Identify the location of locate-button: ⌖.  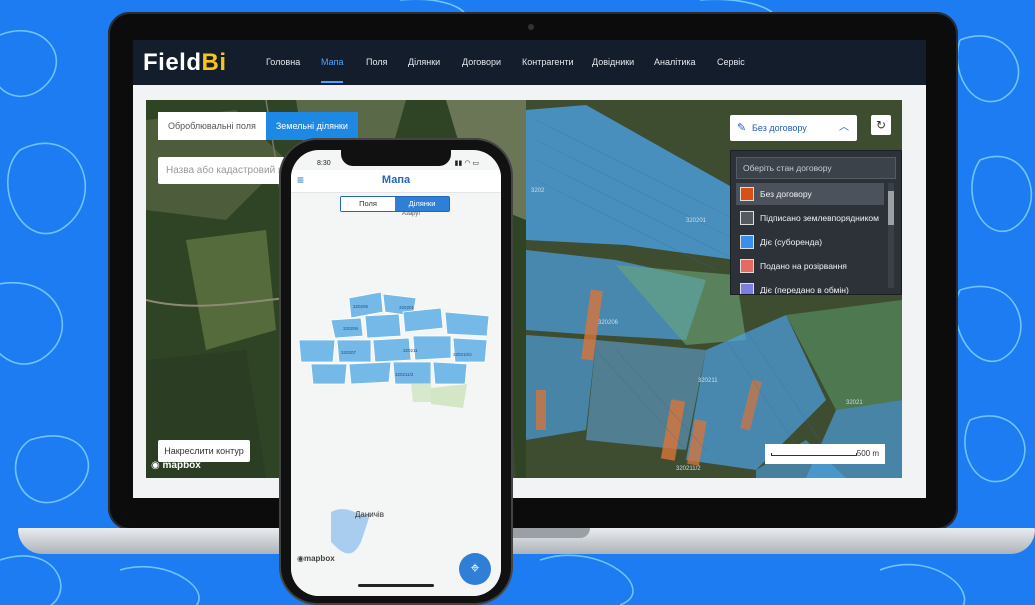
(475, 569).